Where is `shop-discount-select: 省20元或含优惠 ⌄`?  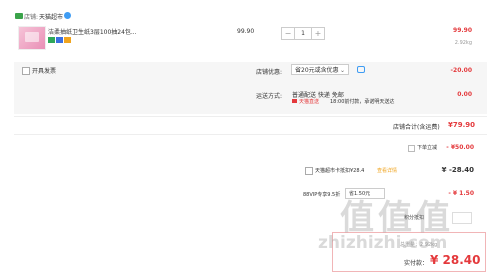
shop-discount-select: 省20元或含优惠 ⌄ is located at coordinates (320, 69).